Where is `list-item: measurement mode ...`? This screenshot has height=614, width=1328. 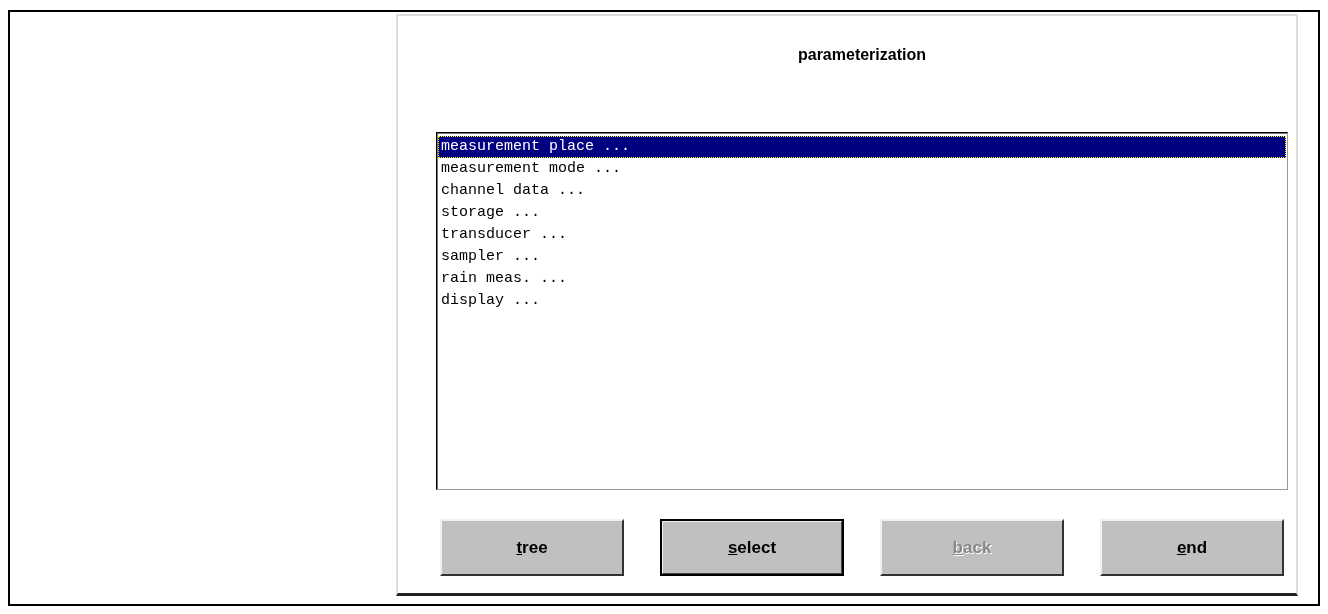 list-item: measurement mode ... is located at coordinates (862, 169).